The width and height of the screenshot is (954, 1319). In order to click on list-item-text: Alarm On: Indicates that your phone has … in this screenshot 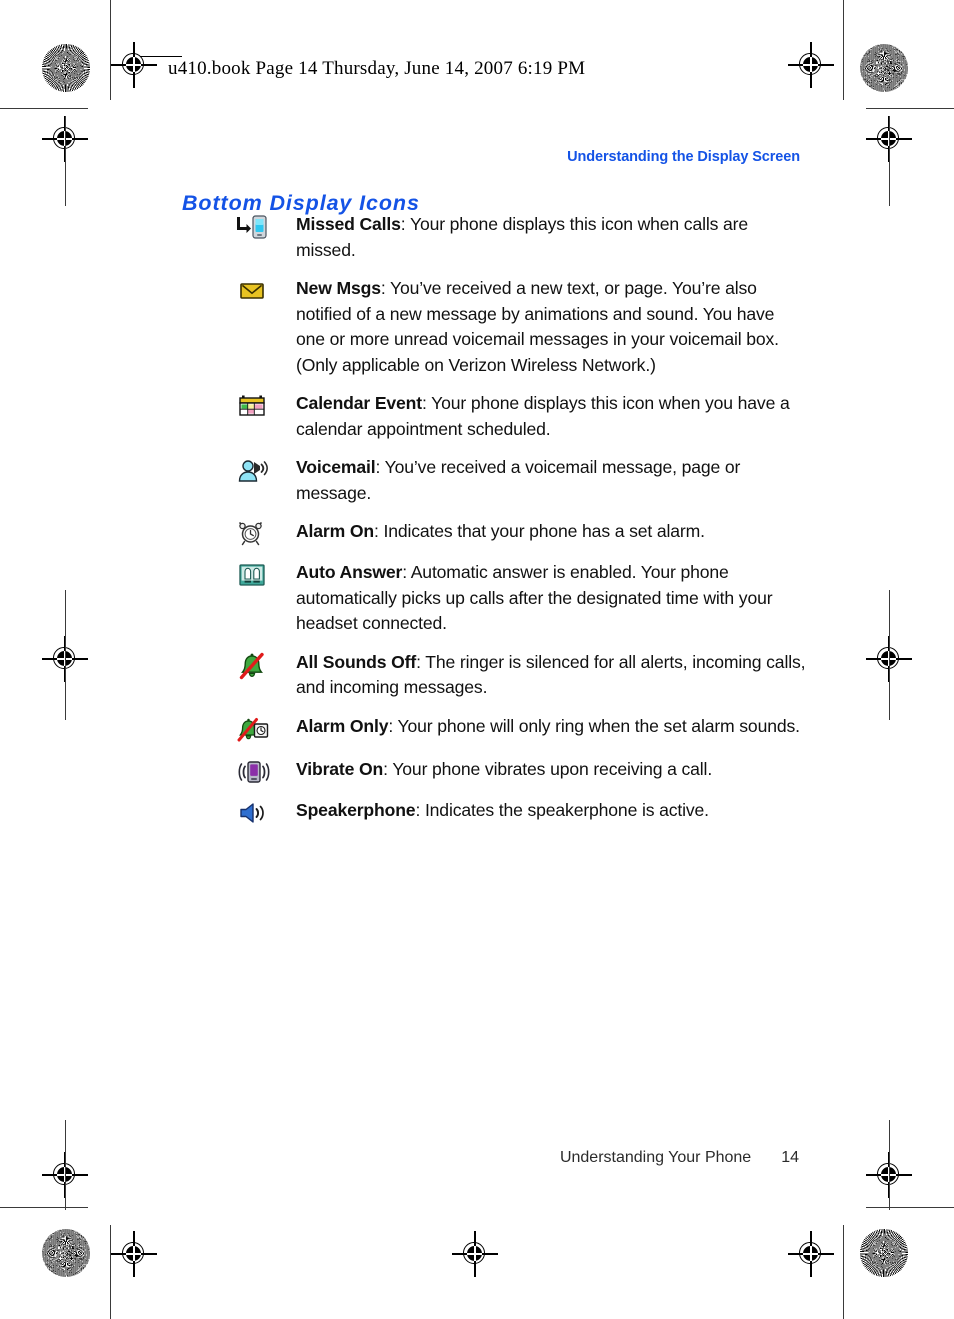, I will do `click(551, 532)`.